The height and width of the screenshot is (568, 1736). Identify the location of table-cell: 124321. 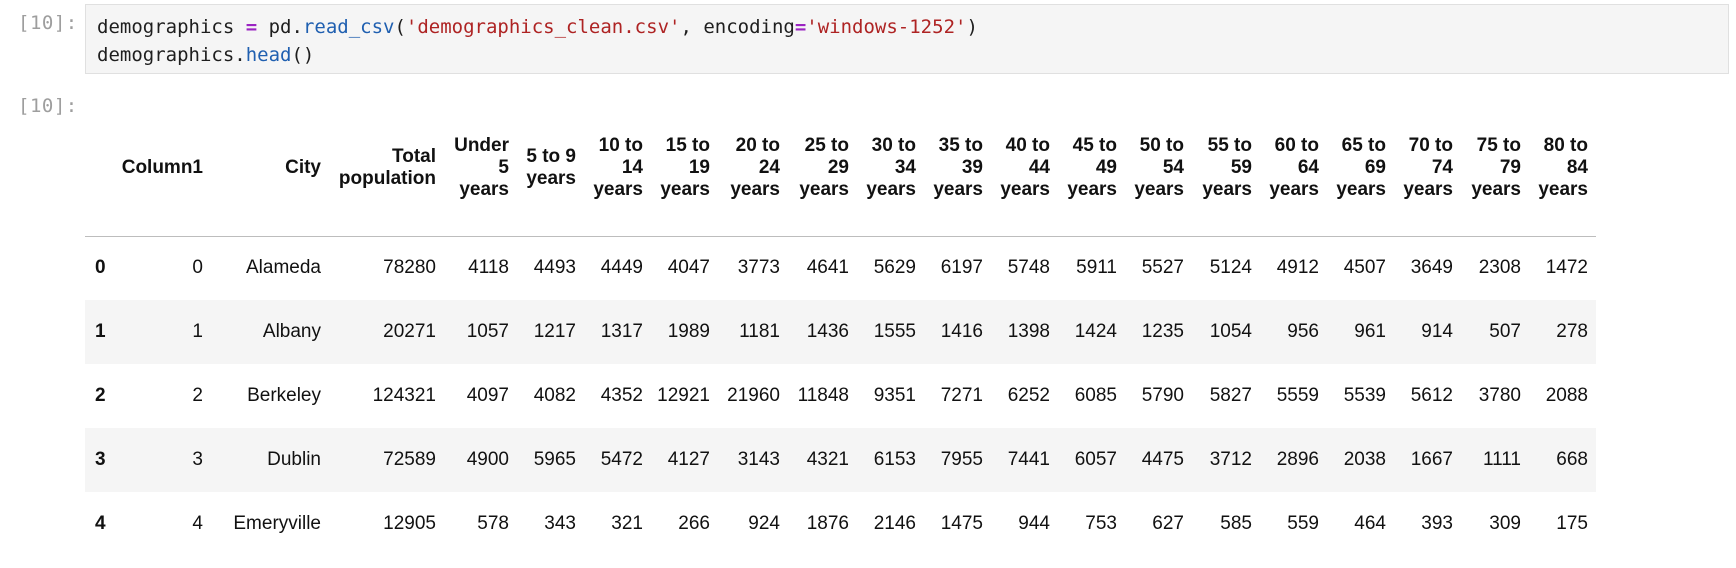
(404, 395).